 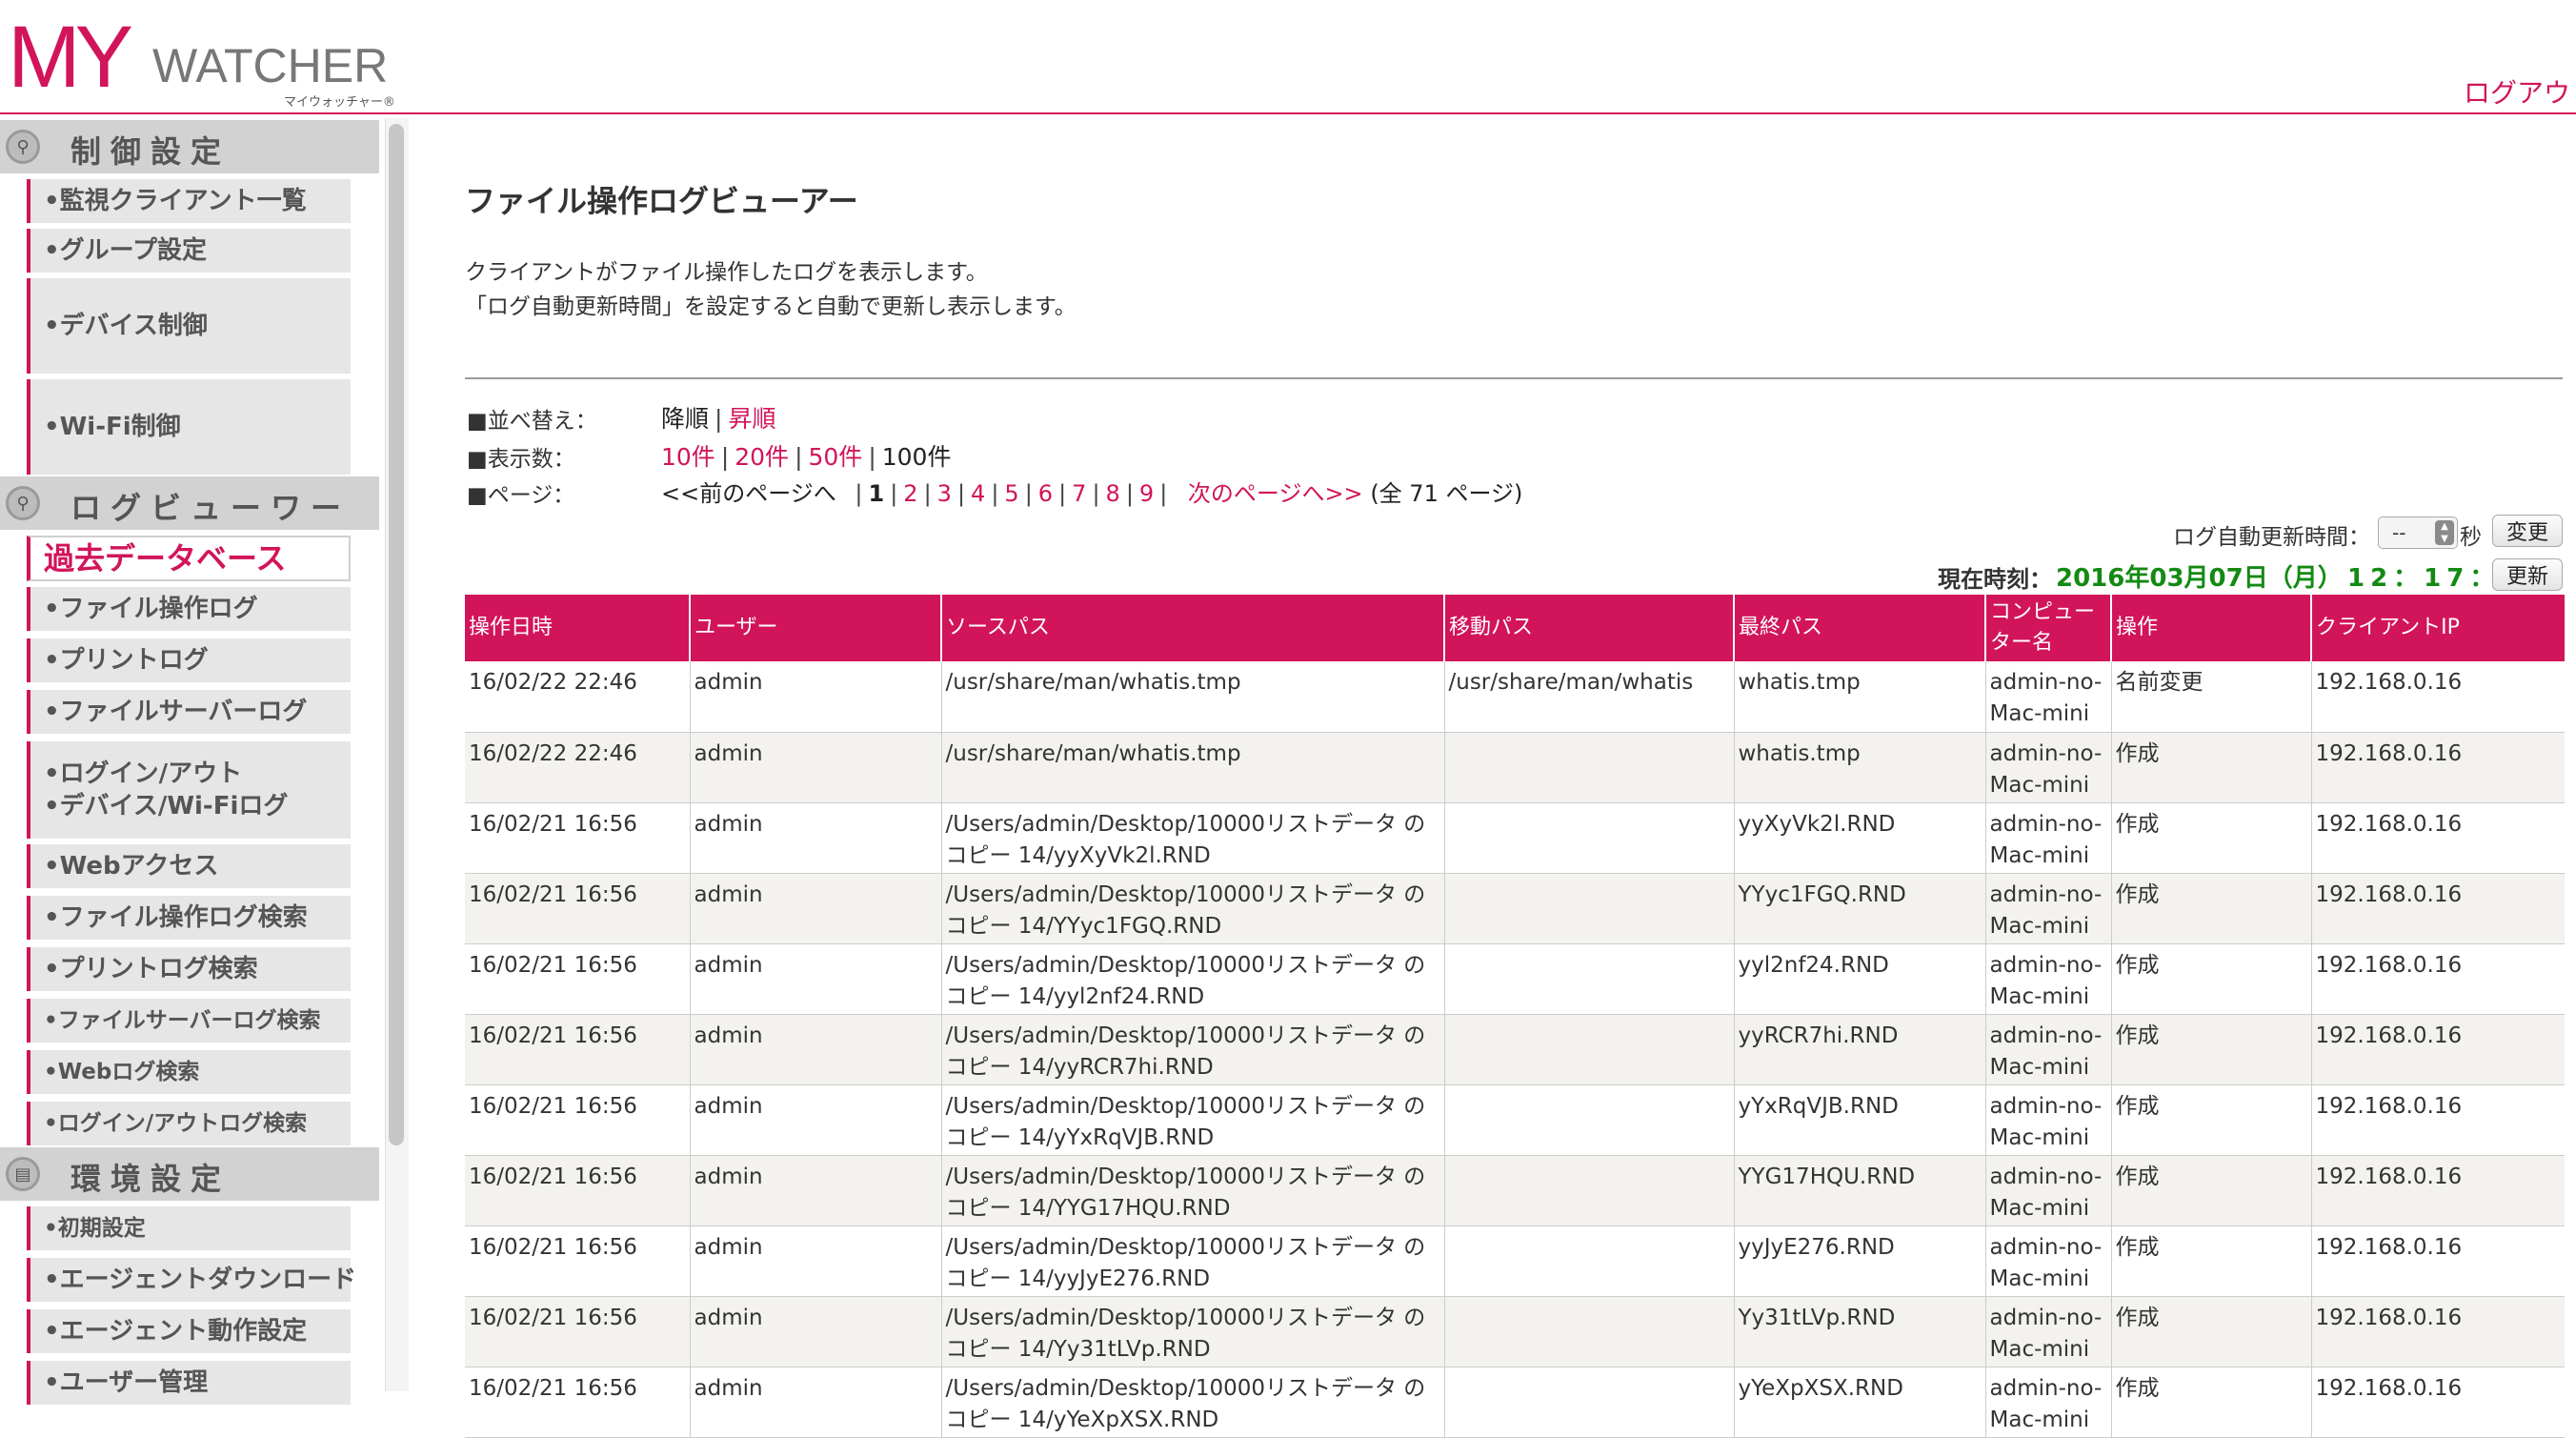 I want to click on sidebar-item-label: •エージェントダウンロード, so click(x=200, y=1280).